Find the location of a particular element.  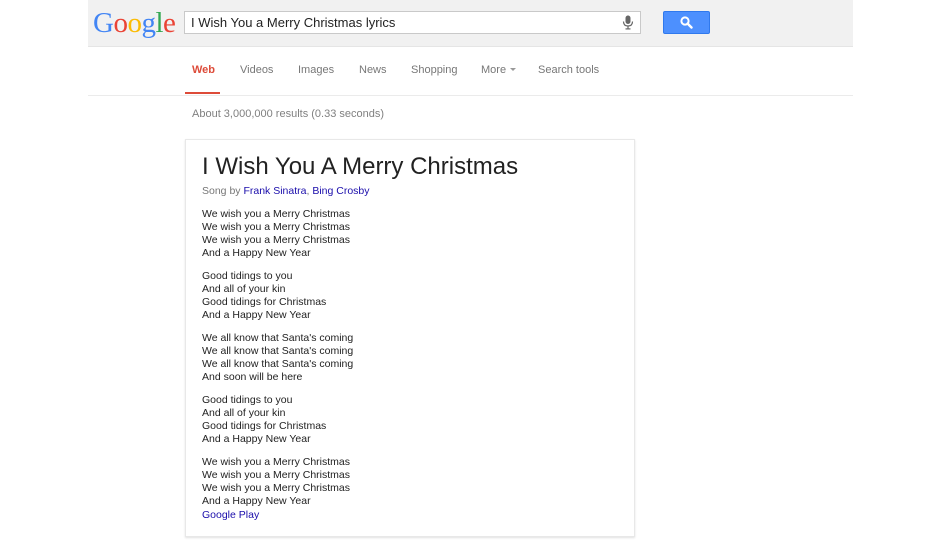

caret-down-icon is located at coordinates (513, 69).